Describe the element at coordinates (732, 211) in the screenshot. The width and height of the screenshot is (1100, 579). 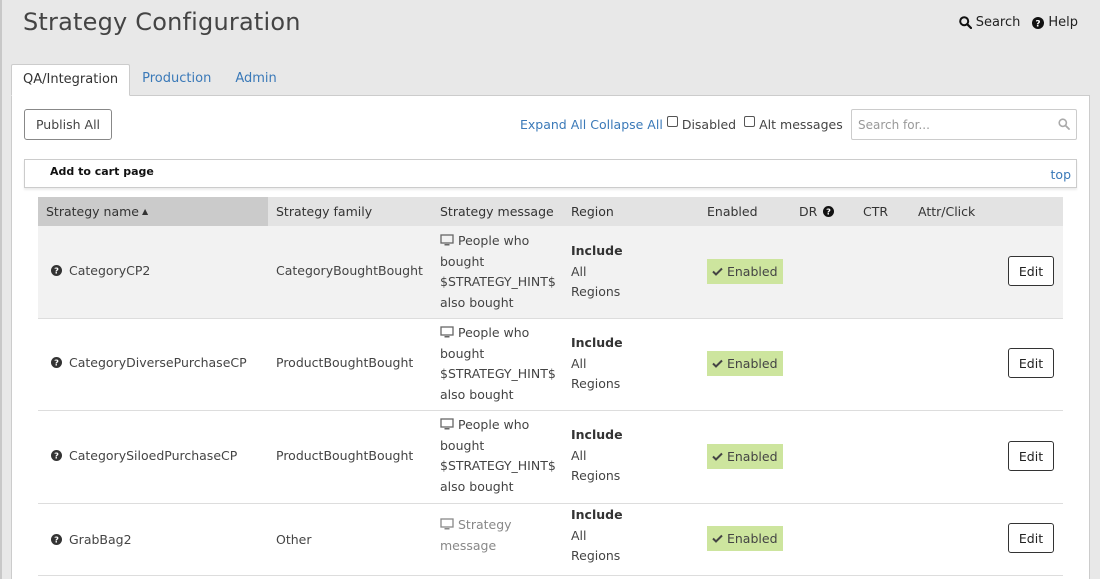
I see `column-header-enabled: Enabled` at that location.